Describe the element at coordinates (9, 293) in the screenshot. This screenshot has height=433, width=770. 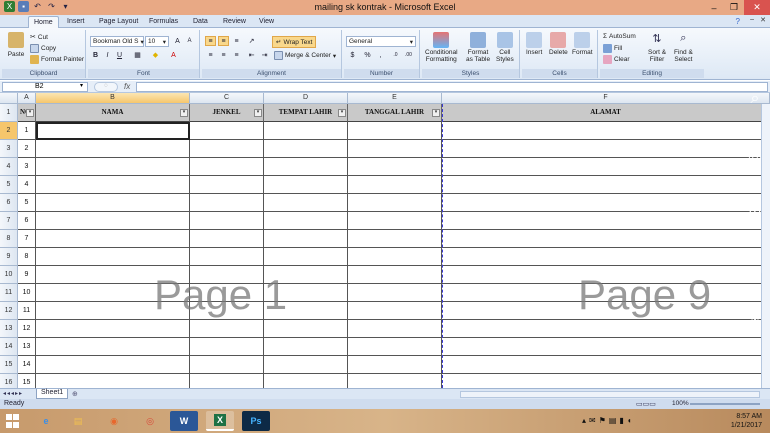
I see `row-header: 11` at that location.